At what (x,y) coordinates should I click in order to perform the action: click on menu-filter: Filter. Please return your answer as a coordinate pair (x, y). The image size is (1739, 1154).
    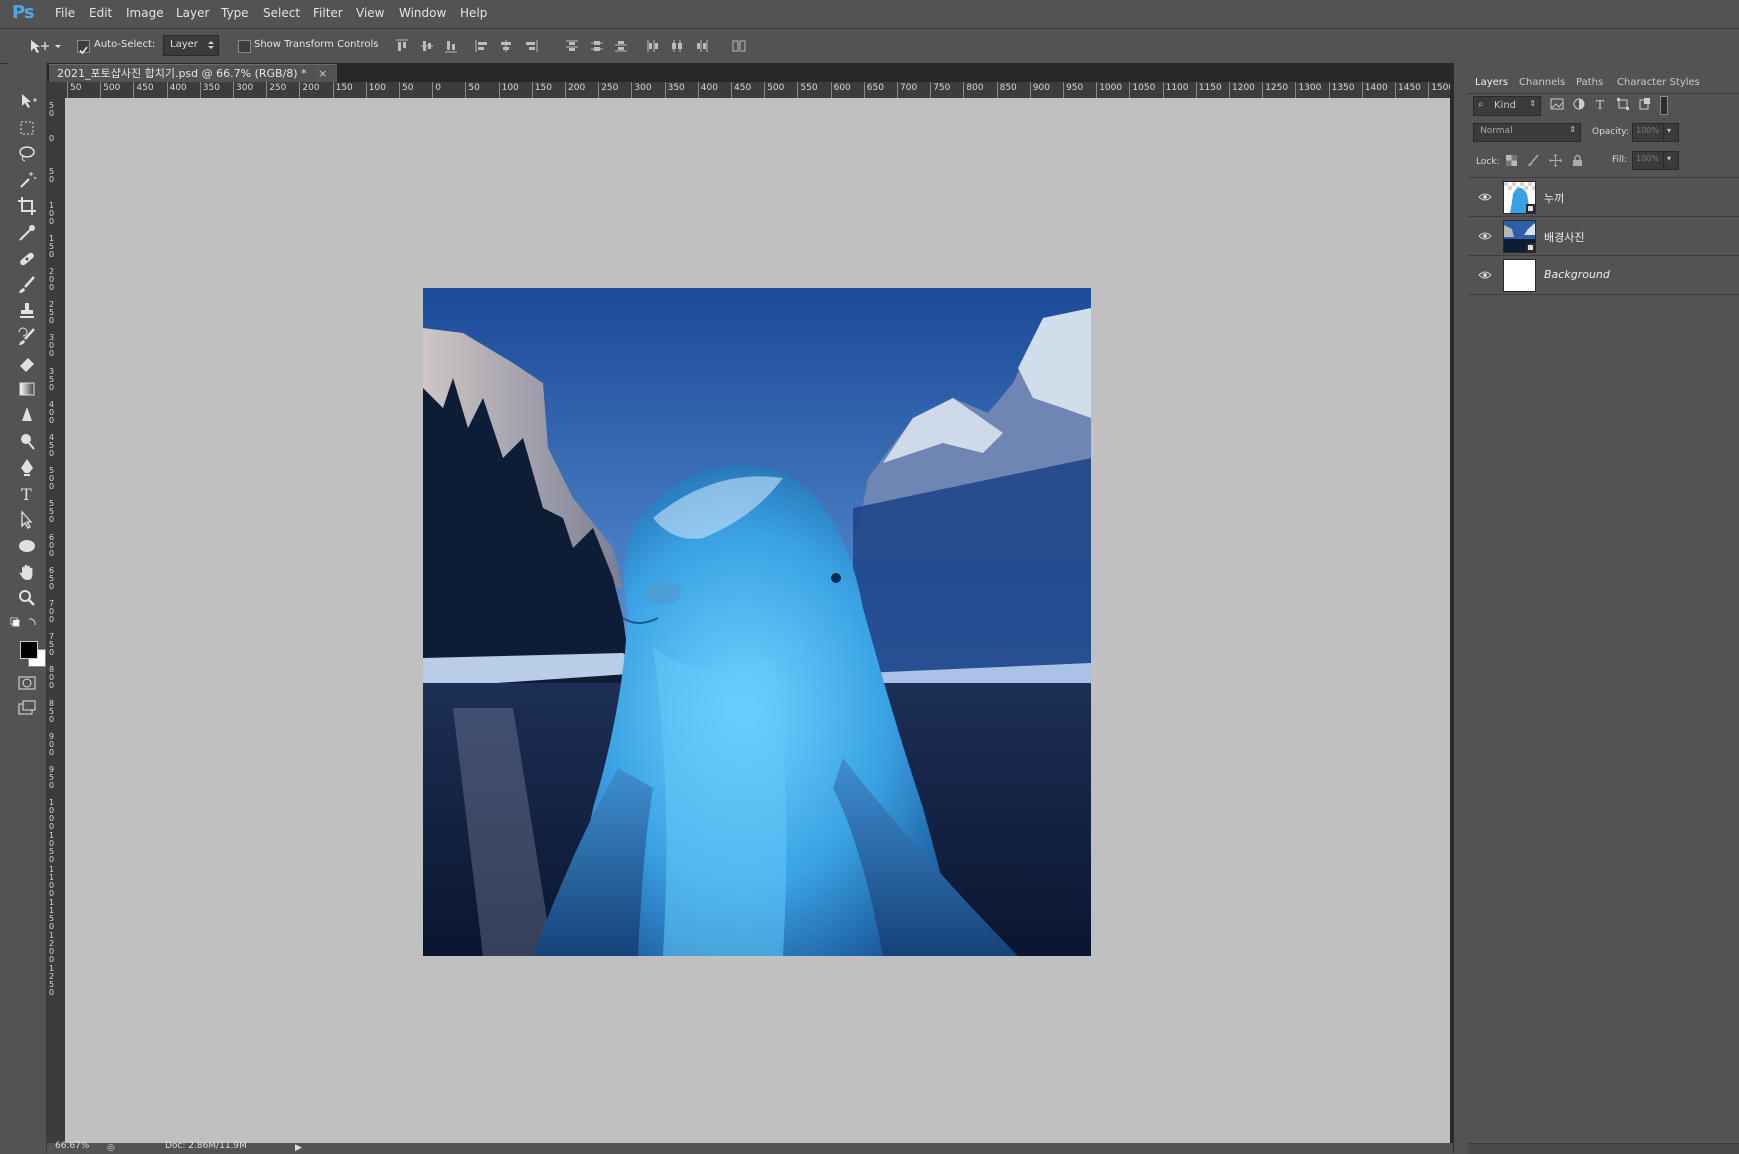
    Looking at the image, I should click on (328, 13).